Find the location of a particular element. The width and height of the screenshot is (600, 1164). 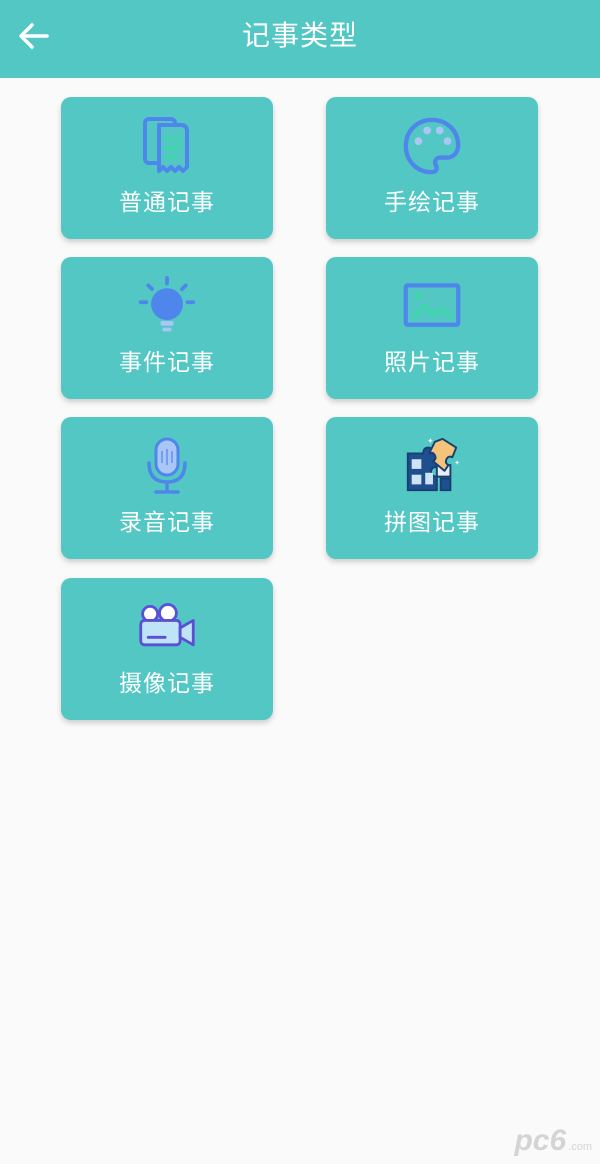

watermark-logo: pc6 .com is located at coordinates (553, 1139).